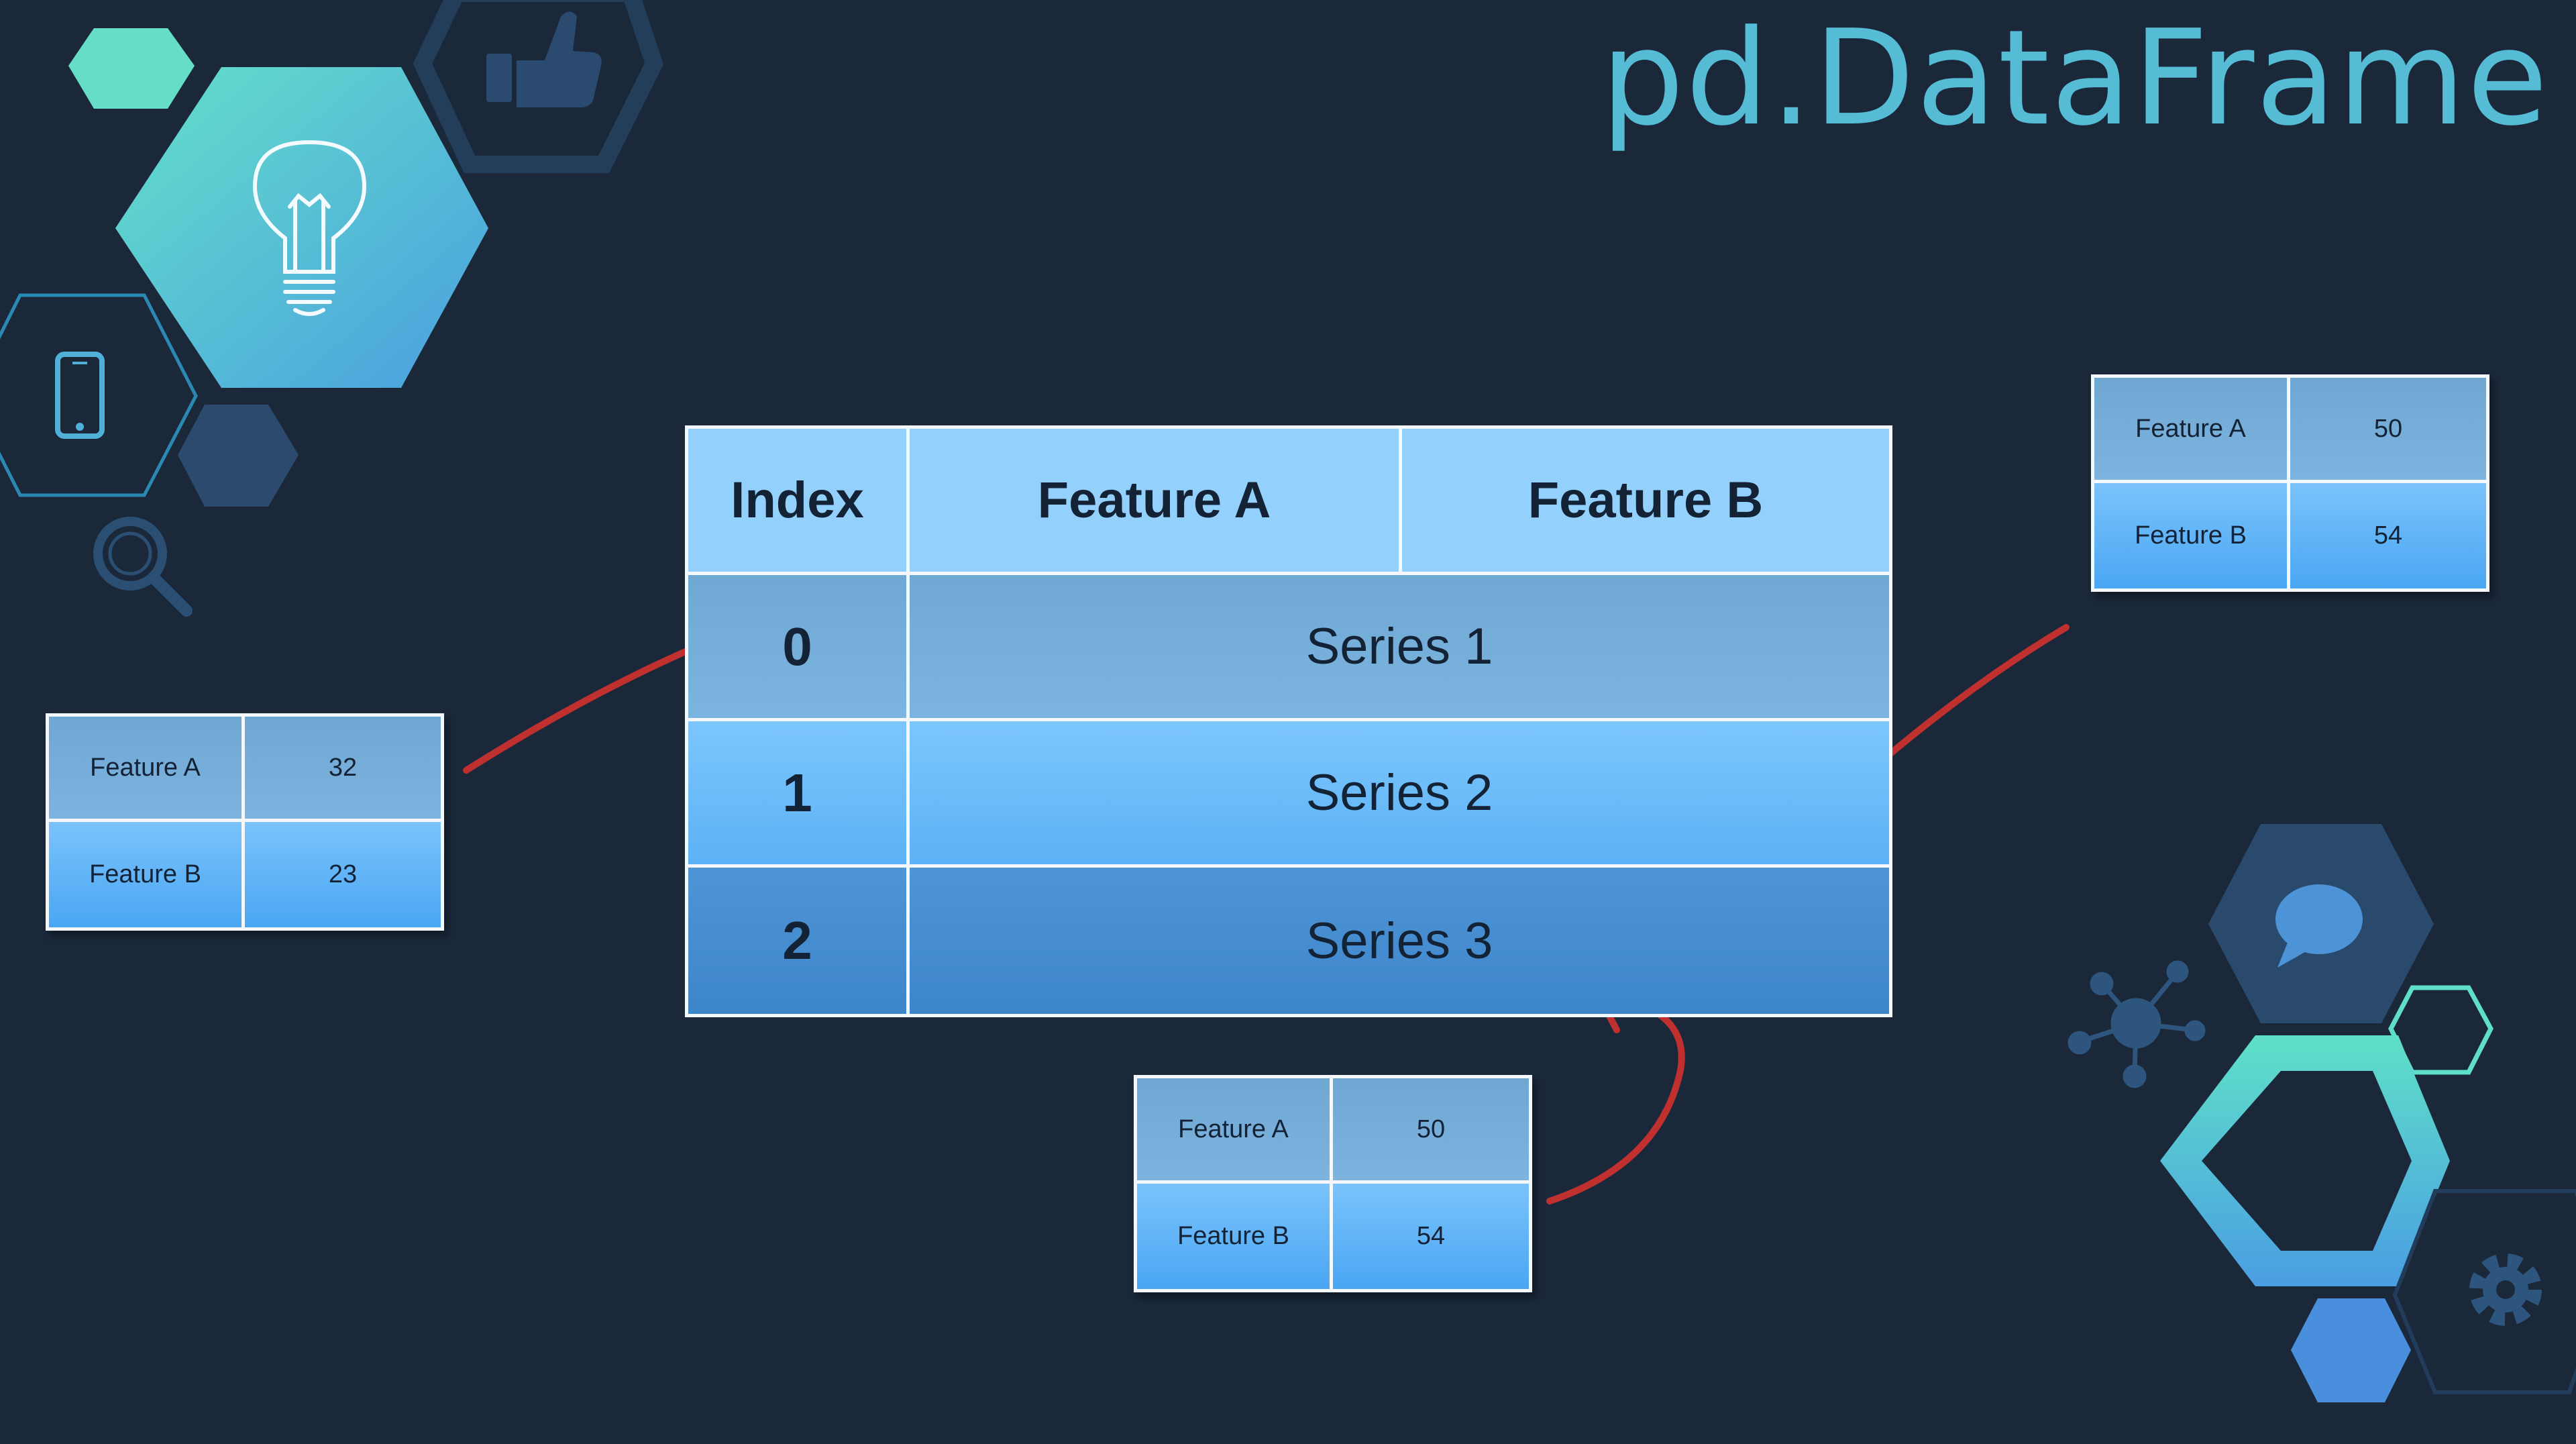 The image size is (2576, 1444). What do you see at coordinates (131, 68) in the screenshot?
I see `small-teal-hexagon` at bounding box center [131, 68].